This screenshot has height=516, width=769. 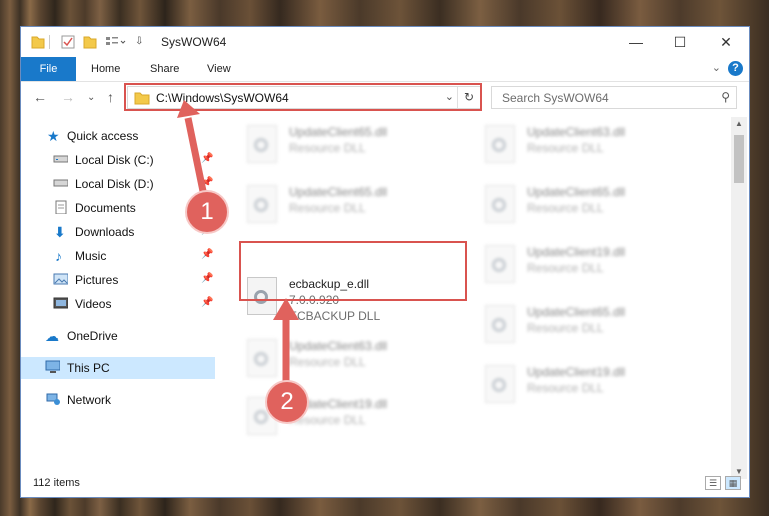 What do you see at coordinates (188, 109) in the screenshot?
I see `arrow-1-head` at bounding box center [188, 109].